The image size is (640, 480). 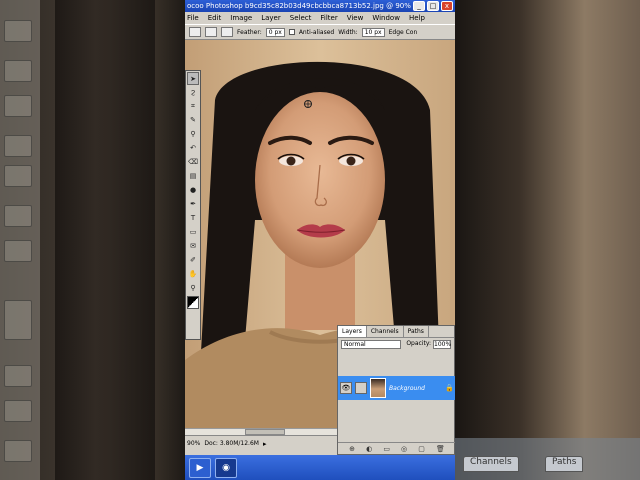 I want to click on color-swatch-icon, so click(x=193, y=302).